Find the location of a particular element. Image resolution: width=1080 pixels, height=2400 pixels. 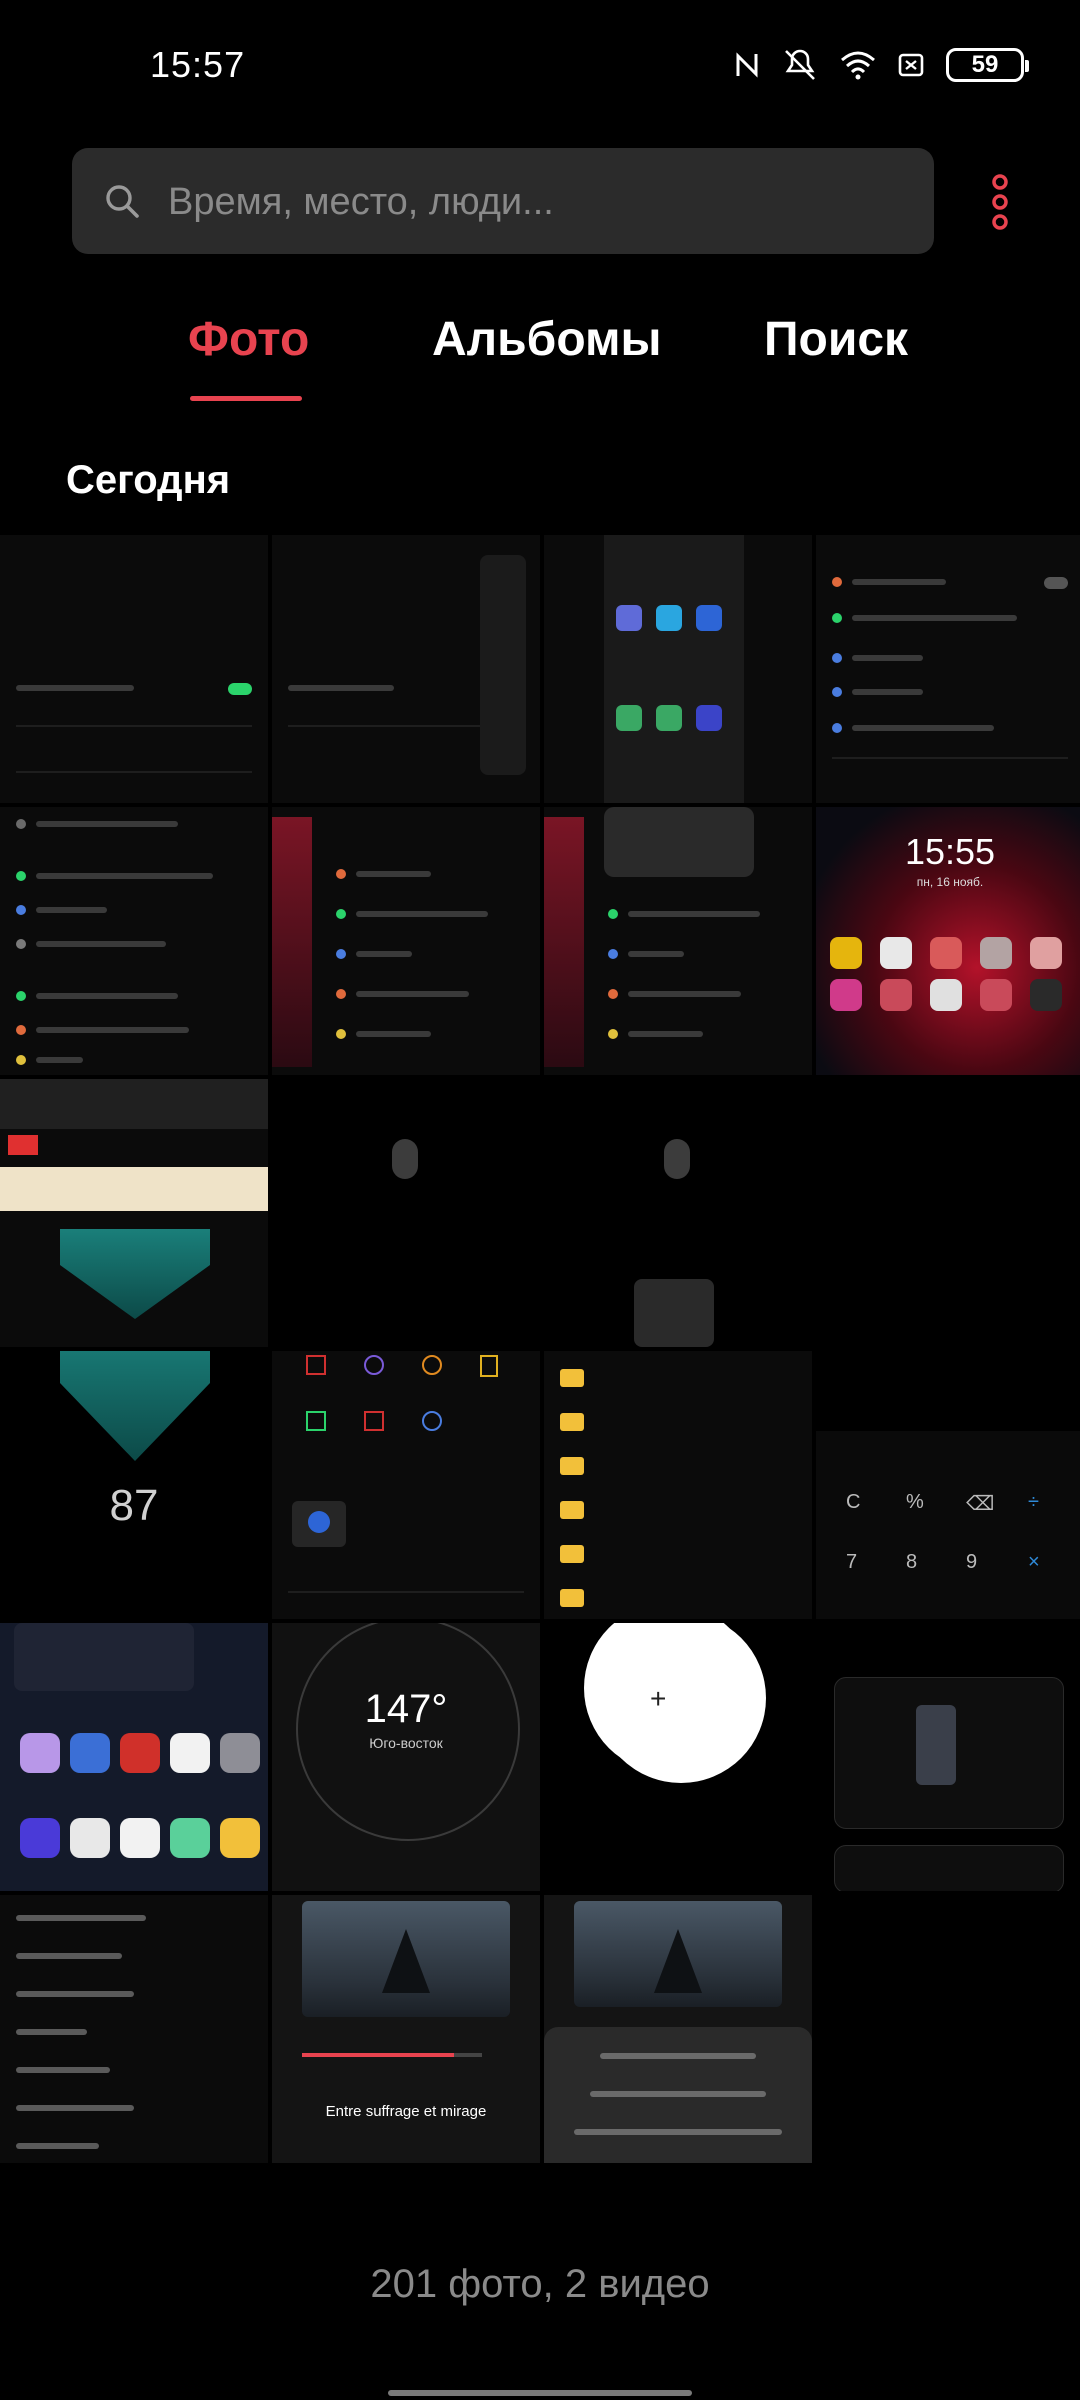

nfc-icon is located at coordinates (747, 65).